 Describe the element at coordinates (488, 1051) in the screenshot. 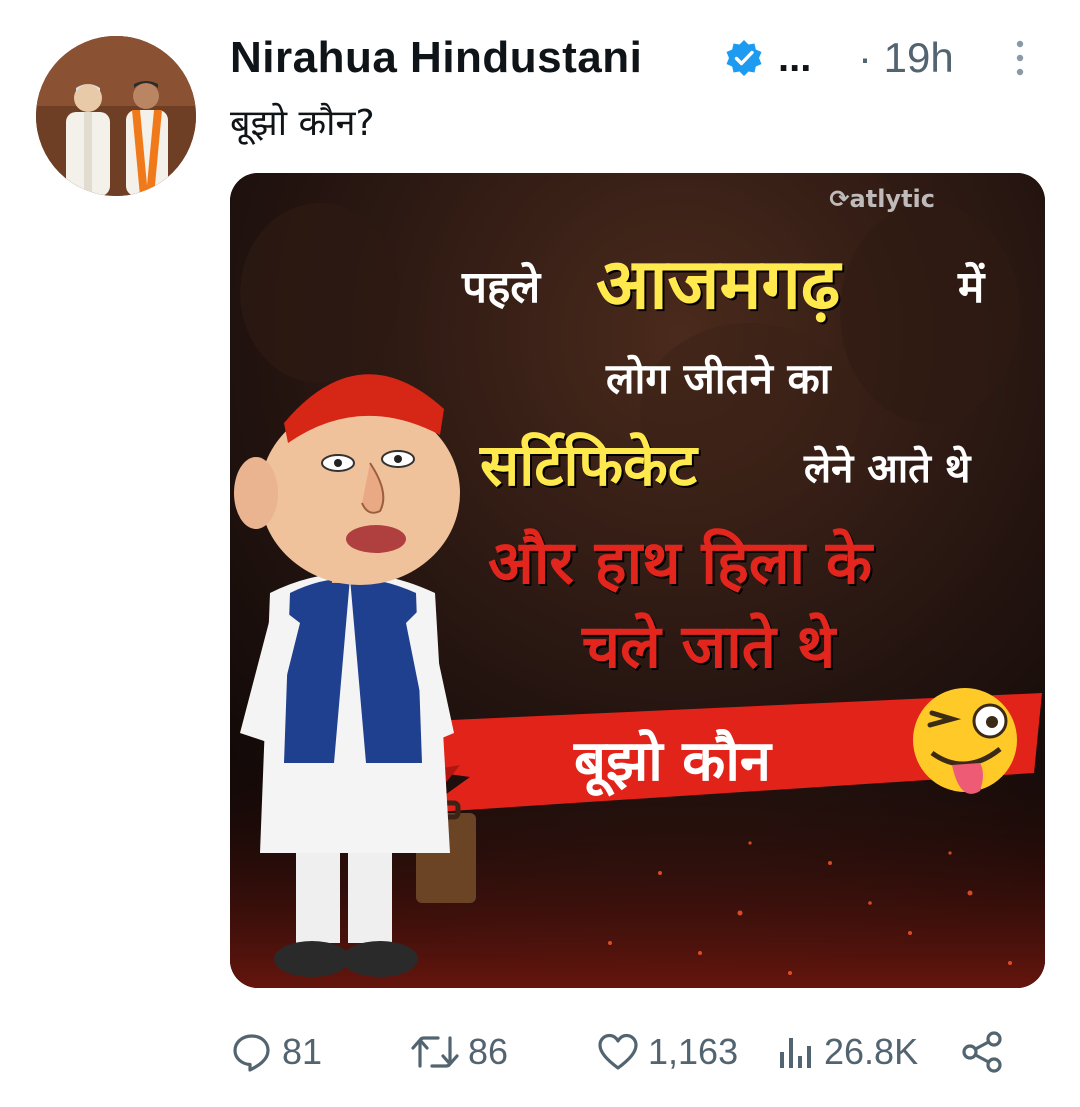

I see `retweet-count: 86` at that location.